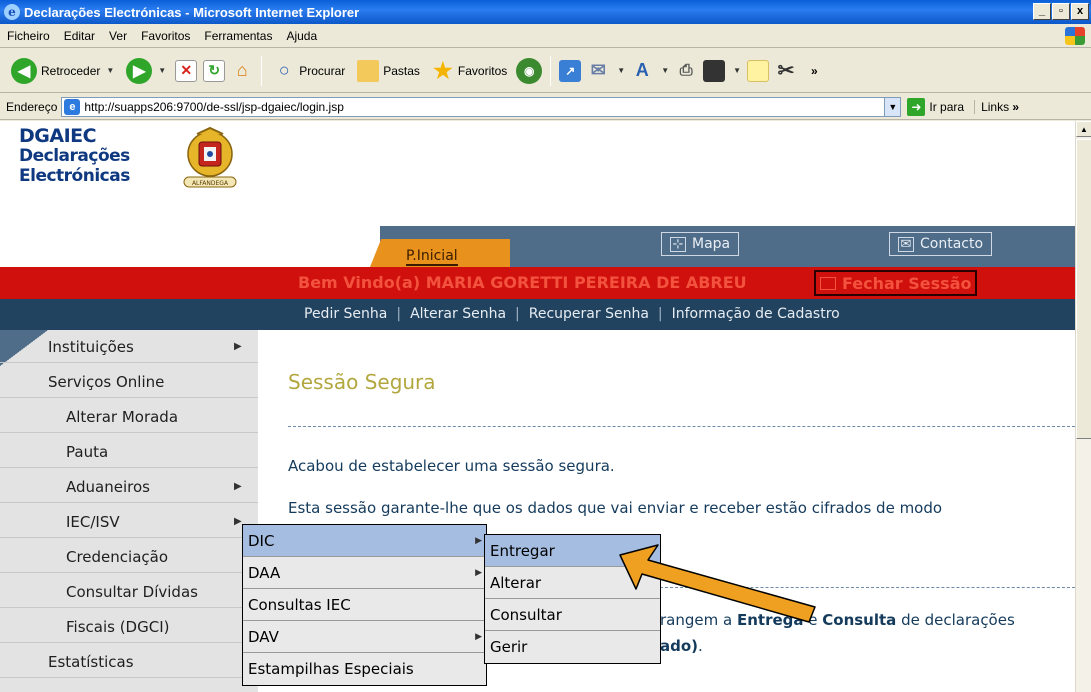 Image resolution: width=1091 pixels, height=692 pixels. I want to click on tab-home: P.Inicial, so click(440, 253).